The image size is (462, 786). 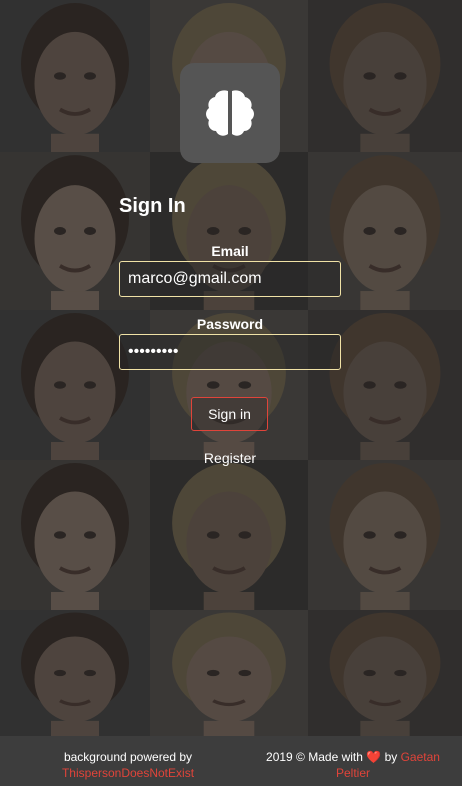 What do you see at coordinates (353, 765) in the screenshot?
I see `footer-credits-author: 2019 © Made with ❤️ by Gaetan Peltier` at bounding box center [353, 765].